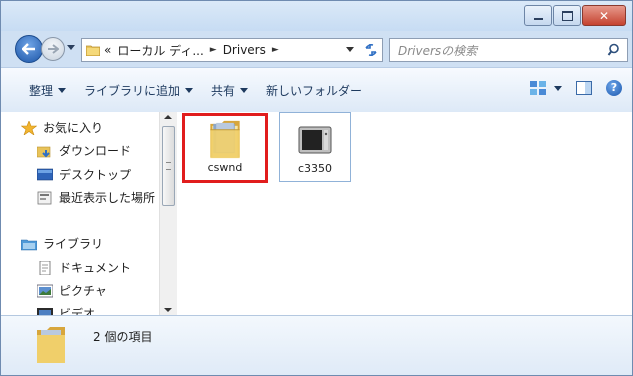 This screenshot has height=376, width=633. I want to click on help-icon: ?, so click(614, 88).